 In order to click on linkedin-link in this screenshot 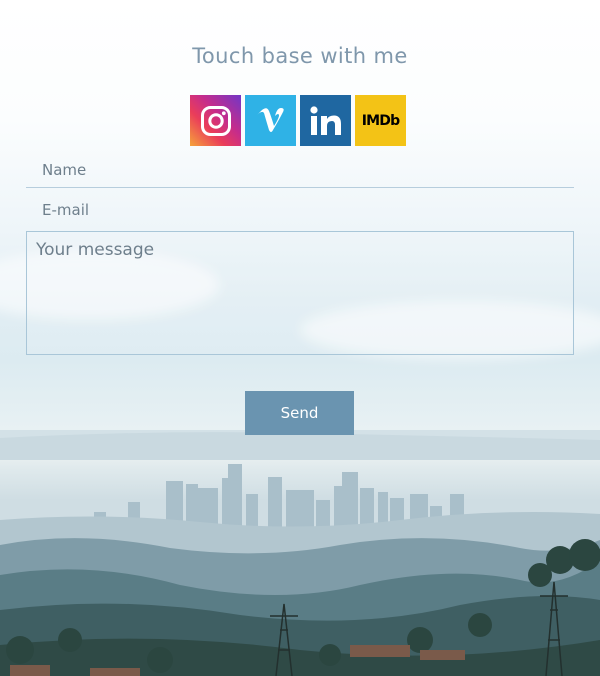, I will do `click(325, 120)`.